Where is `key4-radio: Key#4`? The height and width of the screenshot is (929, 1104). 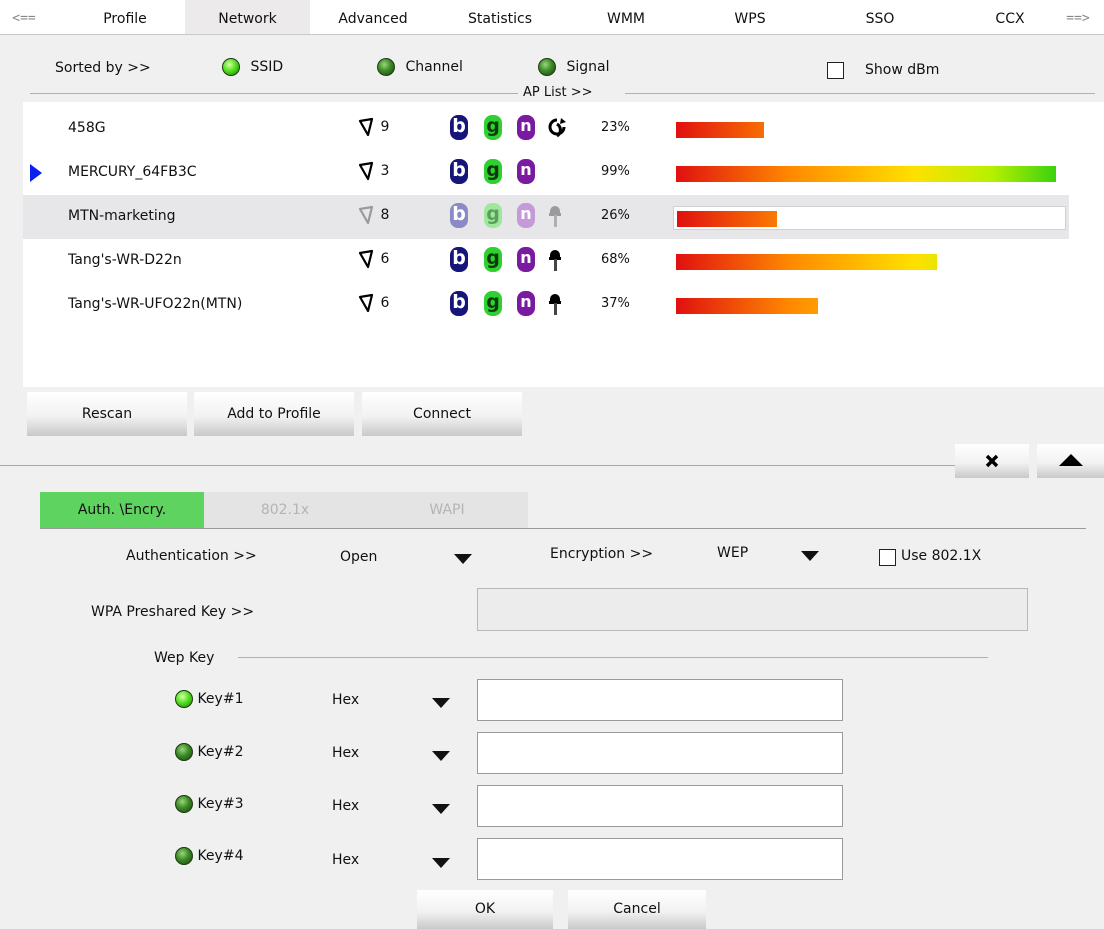 key4-radio: Key#4 is located at coordinates (209, 856).